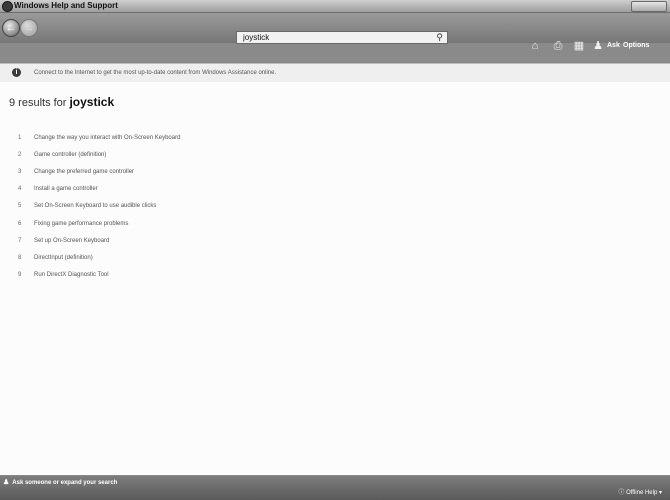 The width and height of the screenshot is (670, 500). What do you see at coordinates (558, 46) in the screenshot?
I see `print-icon: ⎙` at bounding box center [558, 46].